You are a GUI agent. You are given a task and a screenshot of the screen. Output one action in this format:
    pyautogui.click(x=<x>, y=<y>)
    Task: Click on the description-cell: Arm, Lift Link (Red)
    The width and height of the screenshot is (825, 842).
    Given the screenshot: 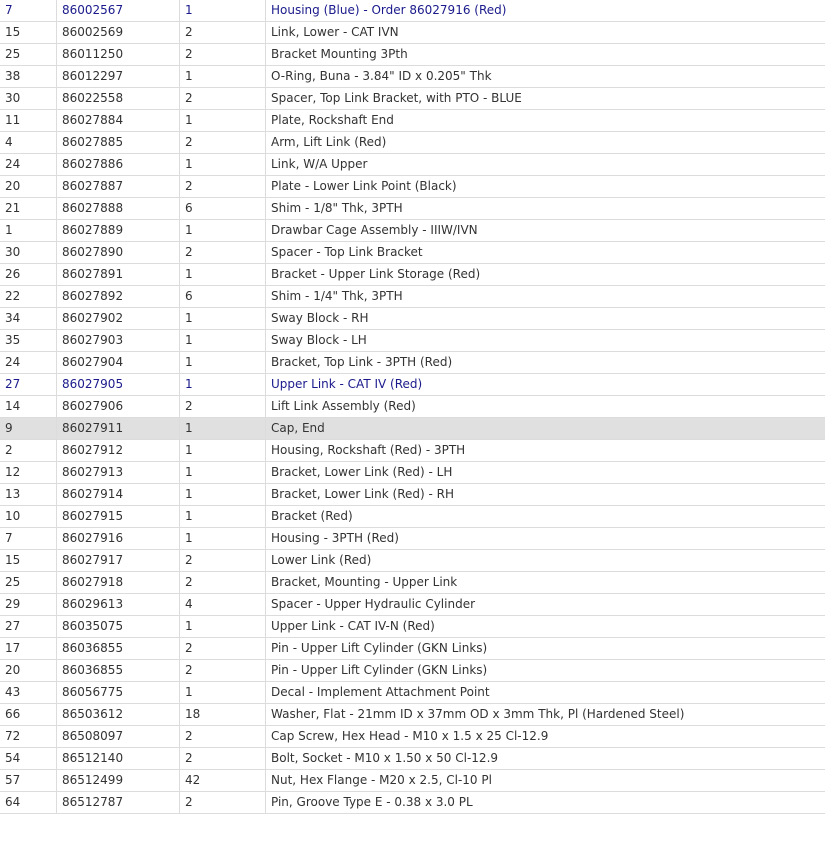 What is the action you would take?
    pyautogui.click(x=545, y=142)
    